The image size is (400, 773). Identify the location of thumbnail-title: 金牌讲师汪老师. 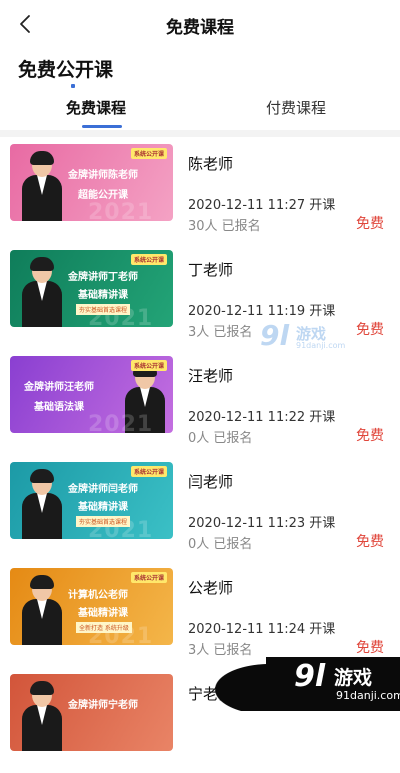
(59, 387).